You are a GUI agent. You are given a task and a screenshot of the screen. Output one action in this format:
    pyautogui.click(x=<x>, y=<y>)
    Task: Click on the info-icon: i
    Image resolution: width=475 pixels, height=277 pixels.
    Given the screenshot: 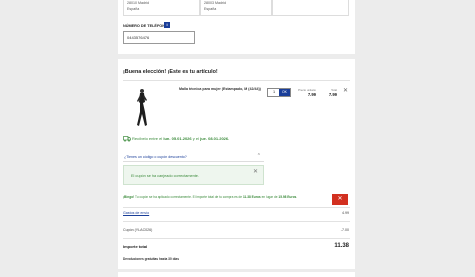 What is the action you would take?
    pyautogui.click(x=167, y=25)
    